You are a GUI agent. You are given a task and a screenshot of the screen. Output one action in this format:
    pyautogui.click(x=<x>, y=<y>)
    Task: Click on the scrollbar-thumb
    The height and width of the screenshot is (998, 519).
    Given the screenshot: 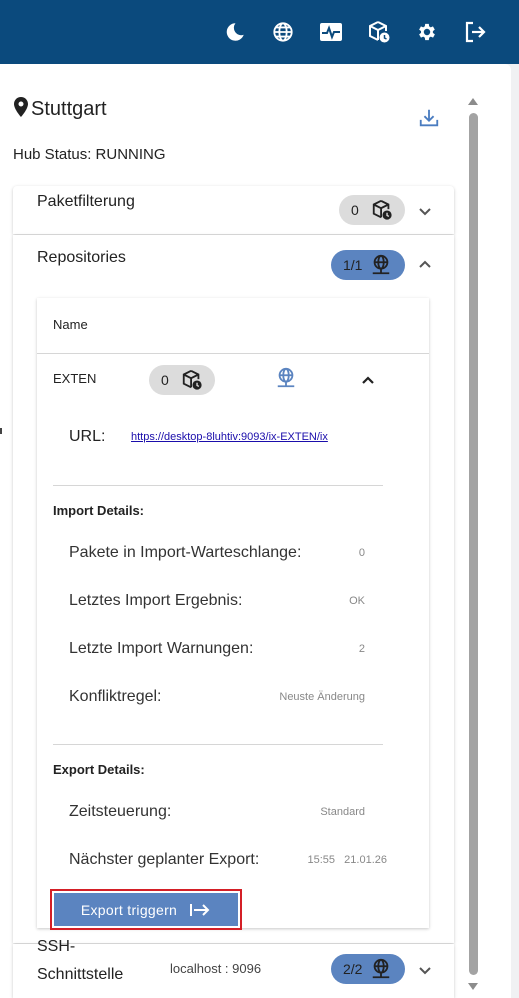 What is the action you would take?
    pyautogui.click(x=473, y=544)
    